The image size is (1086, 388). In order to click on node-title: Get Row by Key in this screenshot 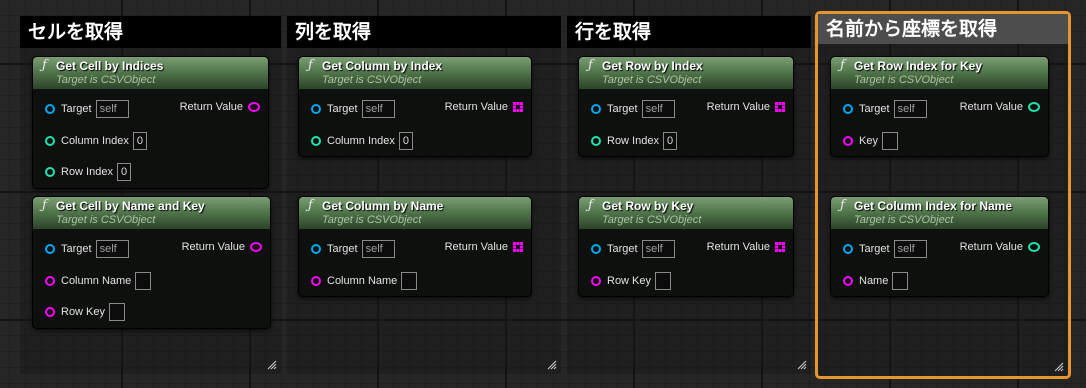, I will do `click(648, 206)`.